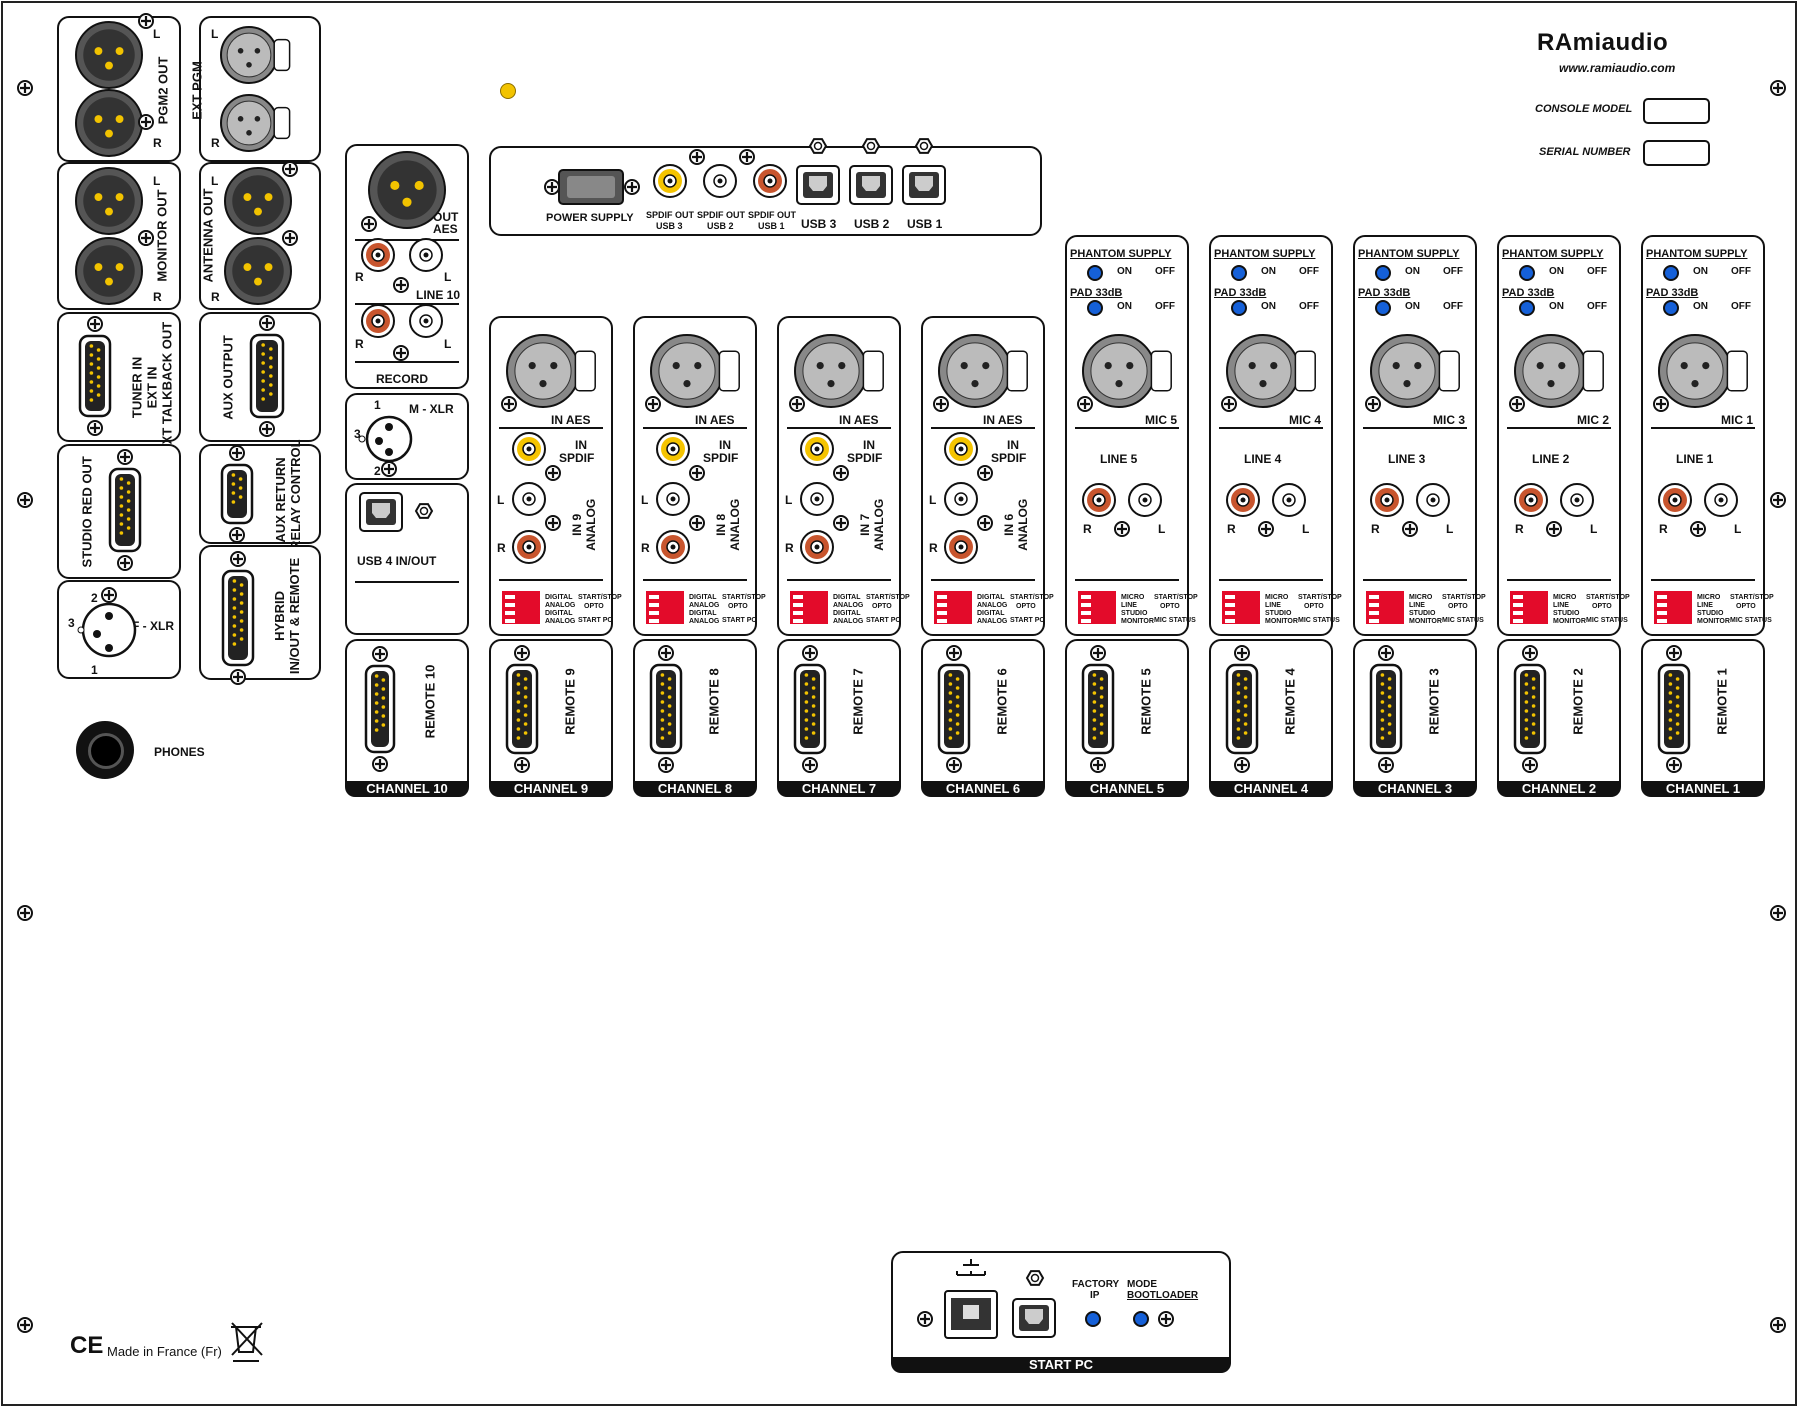 The width and height of the screenshot is (1800, 1409). What do you see at coordinates (247, 1342) in the screenshot?
I see `weee-icon` at bounding box center [247, 1342].